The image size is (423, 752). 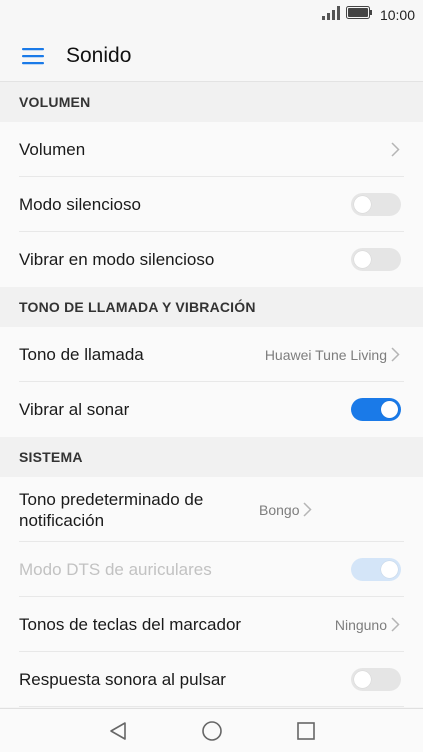 I want to click on navigation-bar, so click(x=211, y=730).